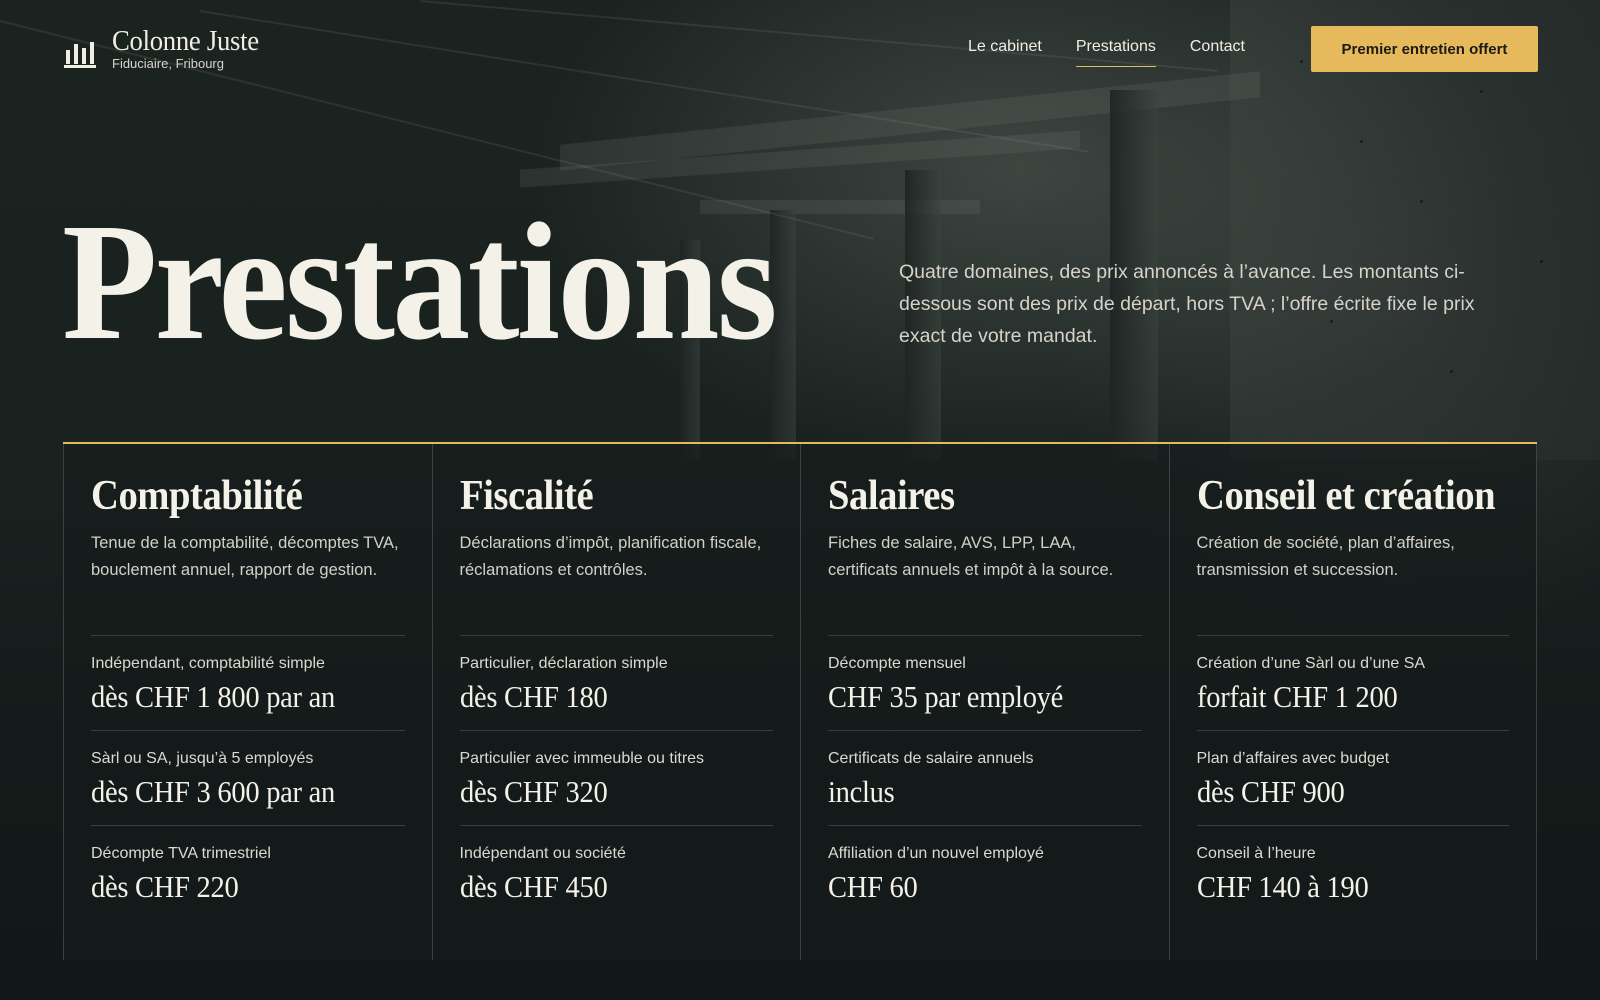  What do you see at coordinates (542, 853) in the screenshot?
I see `price-label: Indépendant ou société` at bounding box center [542, 853].